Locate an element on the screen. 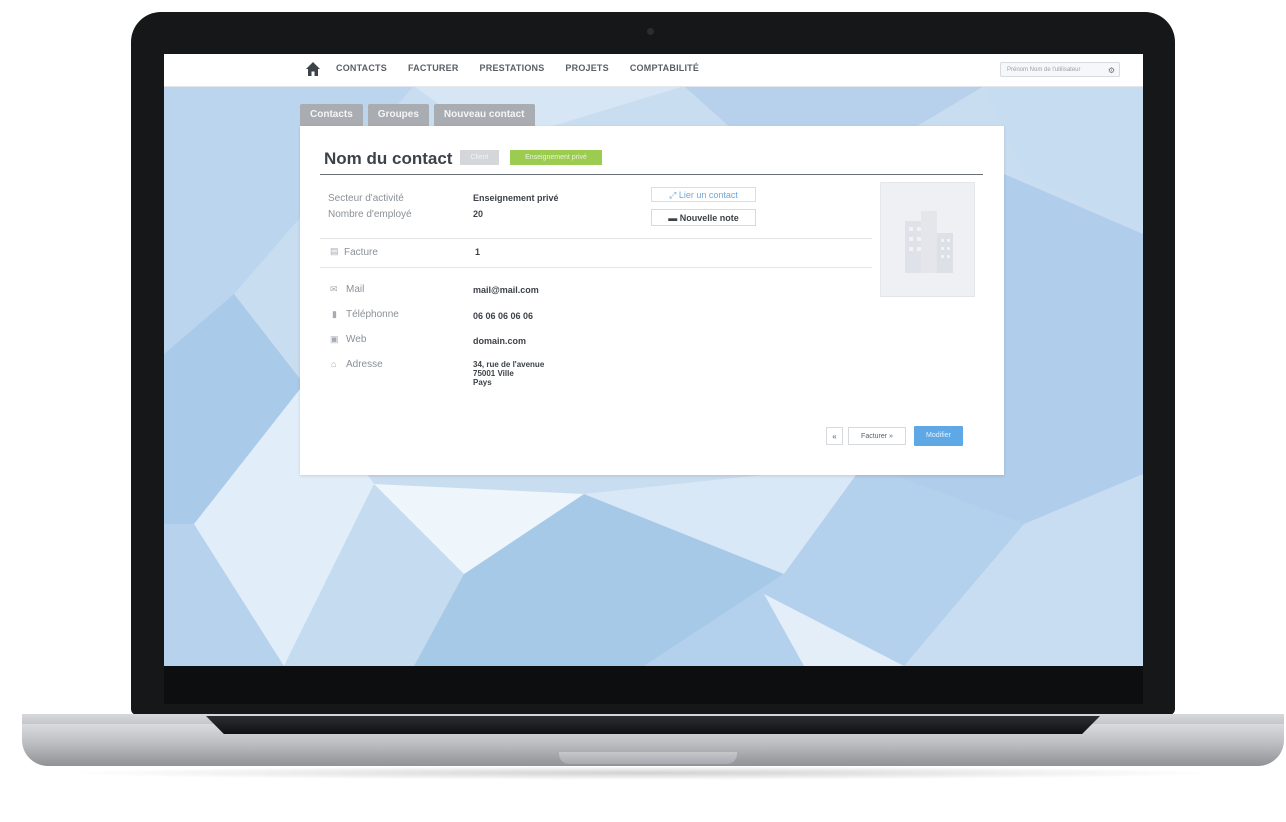 The height and width of the screenshot is (822, 1286). home-icon is located at coordinates (313, 69).